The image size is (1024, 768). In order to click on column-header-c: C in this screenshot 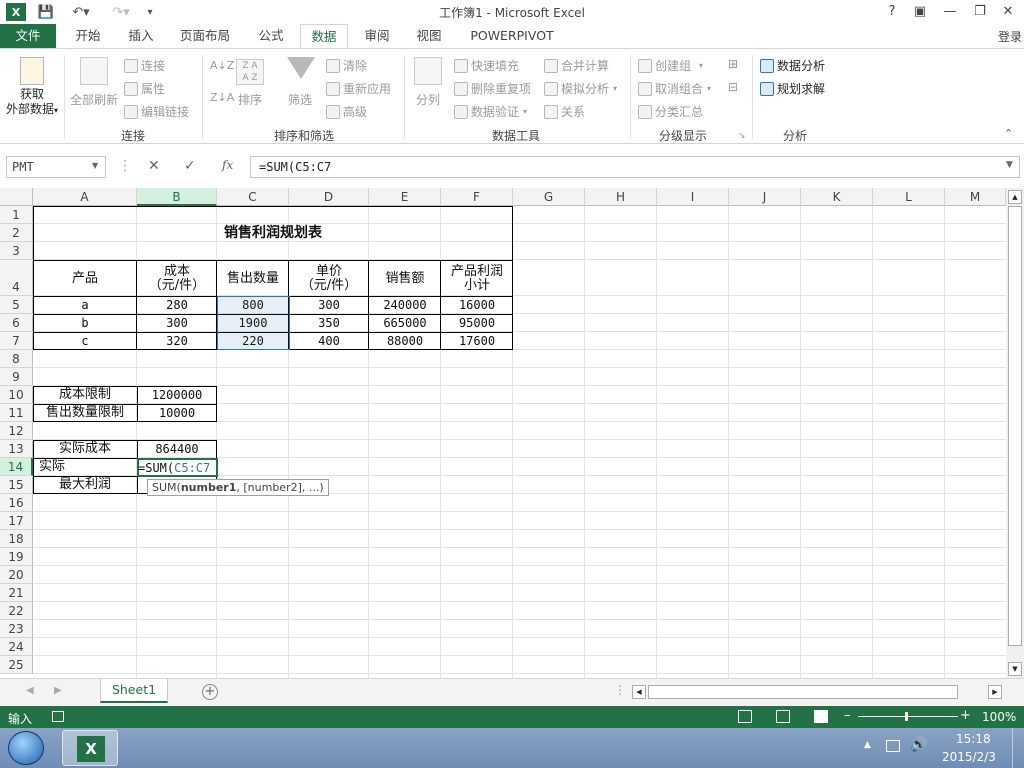, I will do `click(253, 197)`.